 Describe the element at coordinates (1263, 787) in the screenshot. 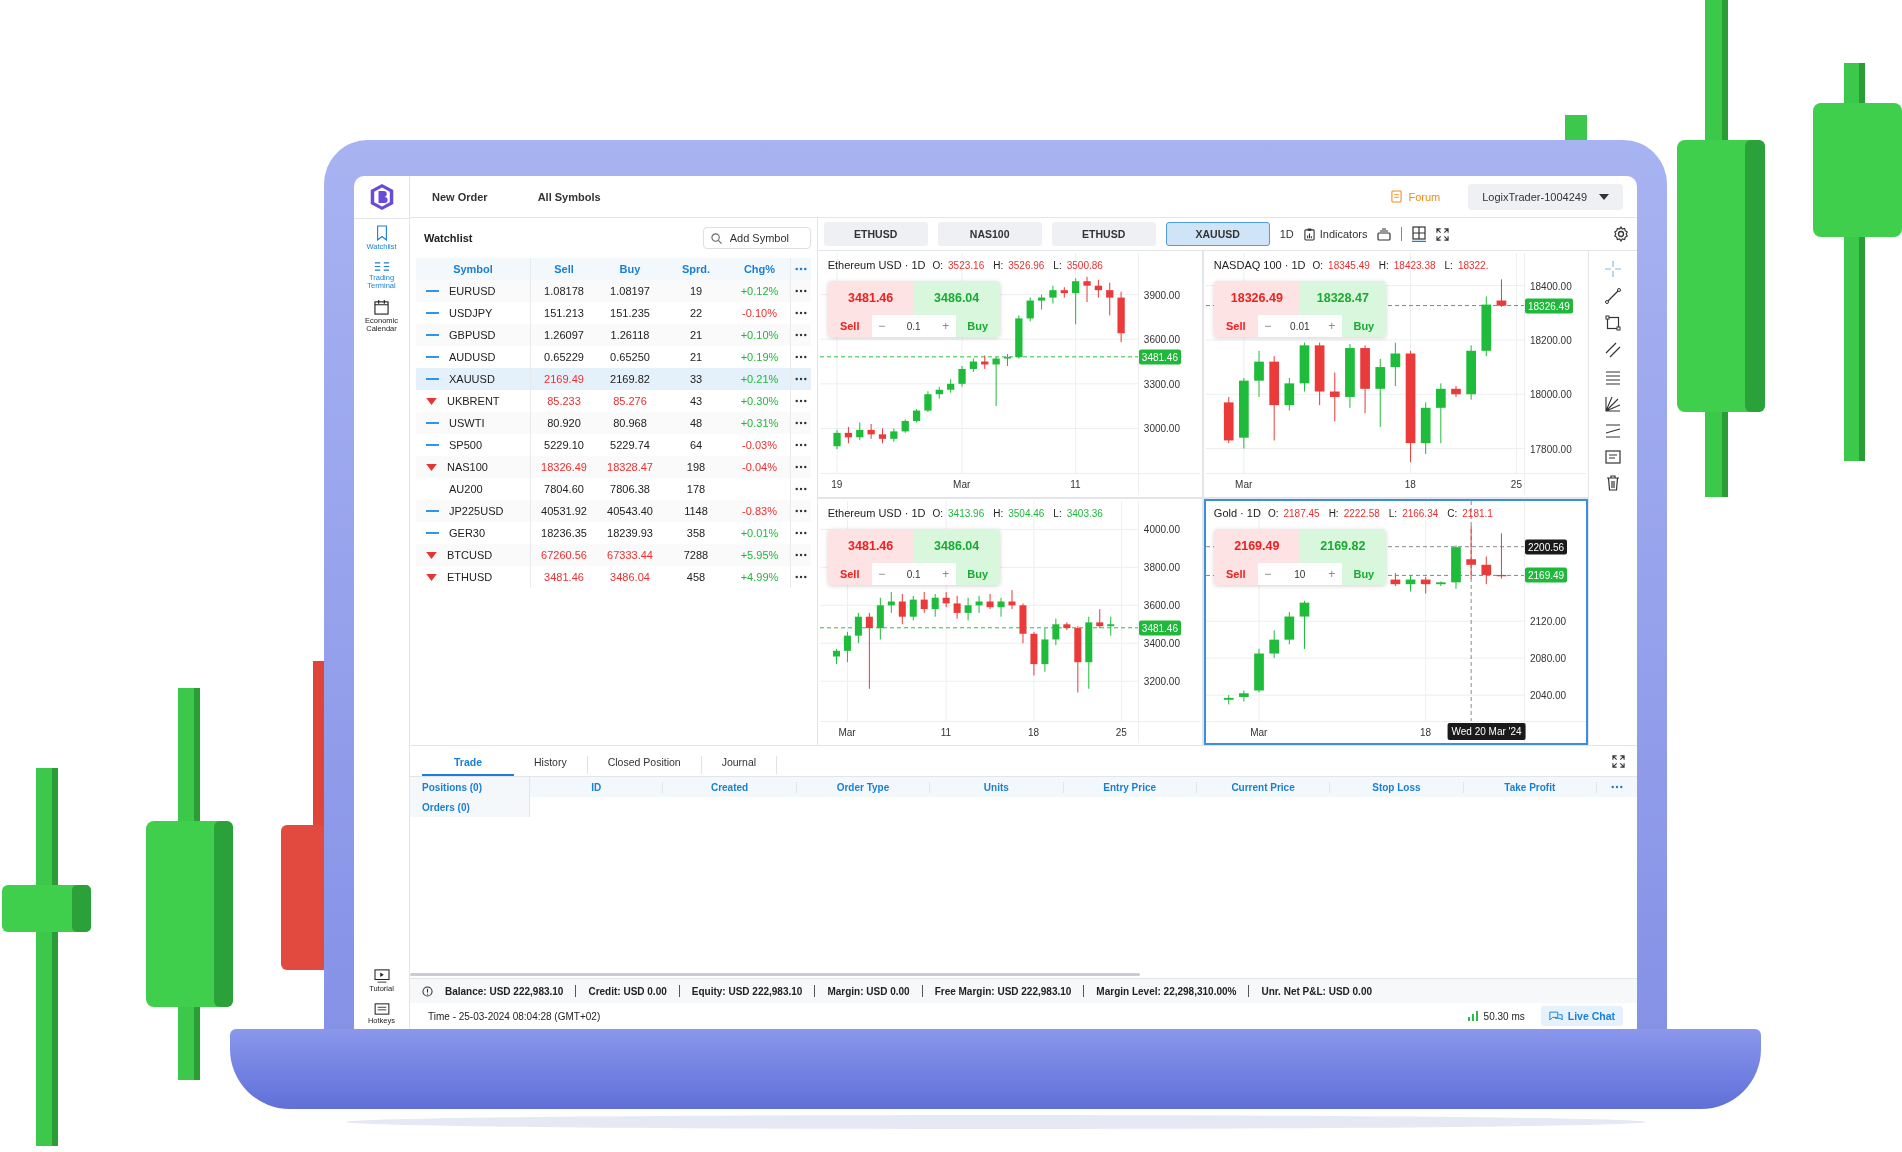

I see `column-header: Current Price` at that location.